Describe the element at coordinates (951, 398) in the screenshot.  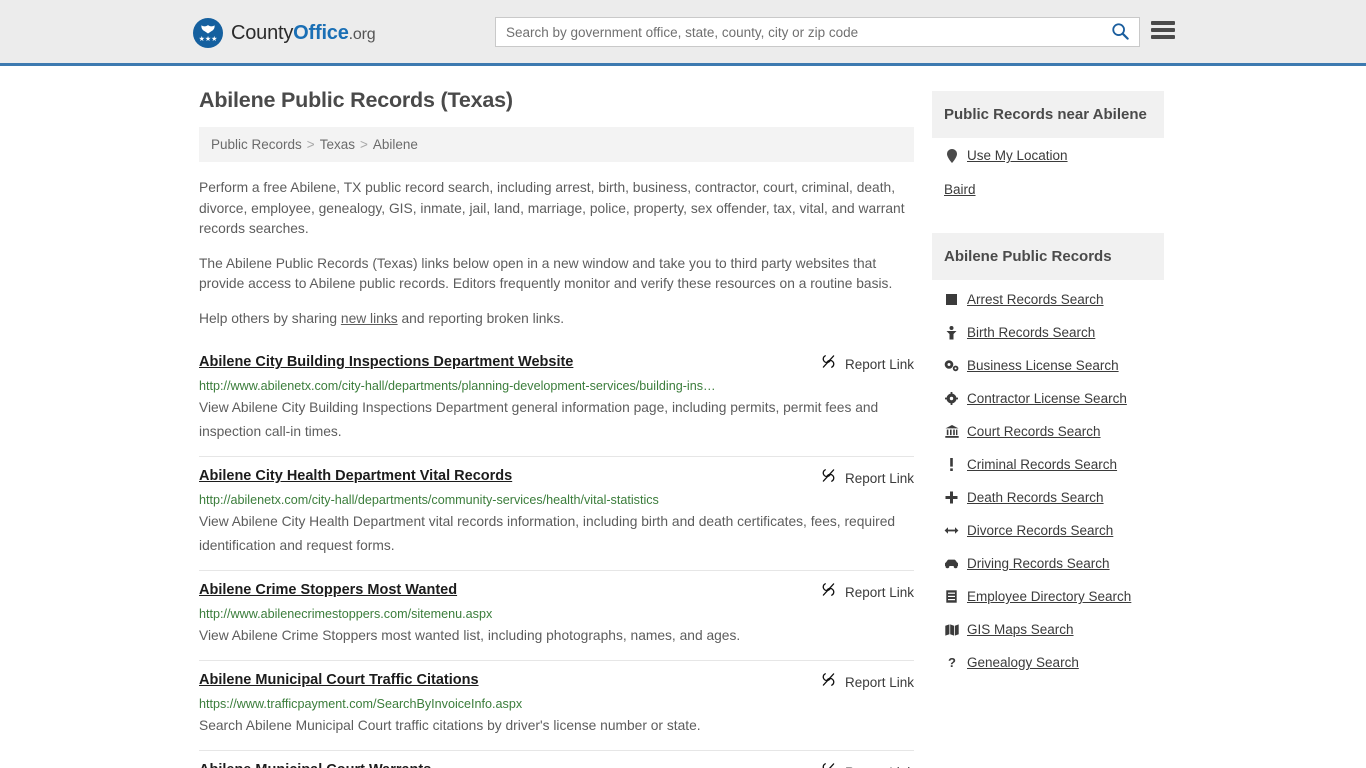
I see `gear-icon` at that location.